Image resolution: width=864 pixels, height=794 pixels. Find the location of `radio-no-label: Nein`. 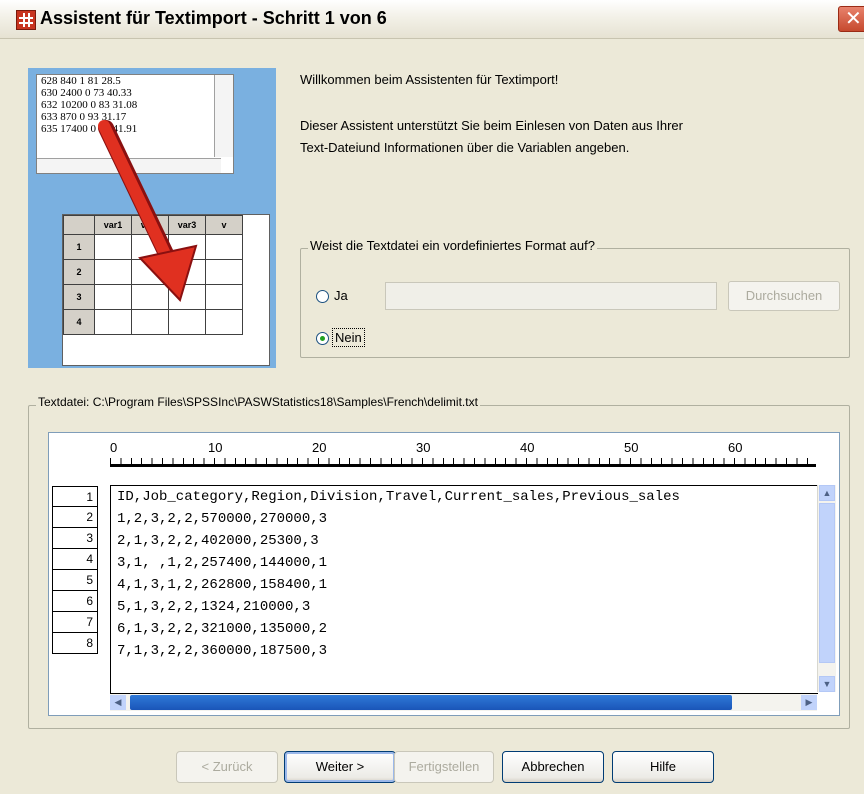

radio-no-label: Nein is located at coordinates (348, 337).